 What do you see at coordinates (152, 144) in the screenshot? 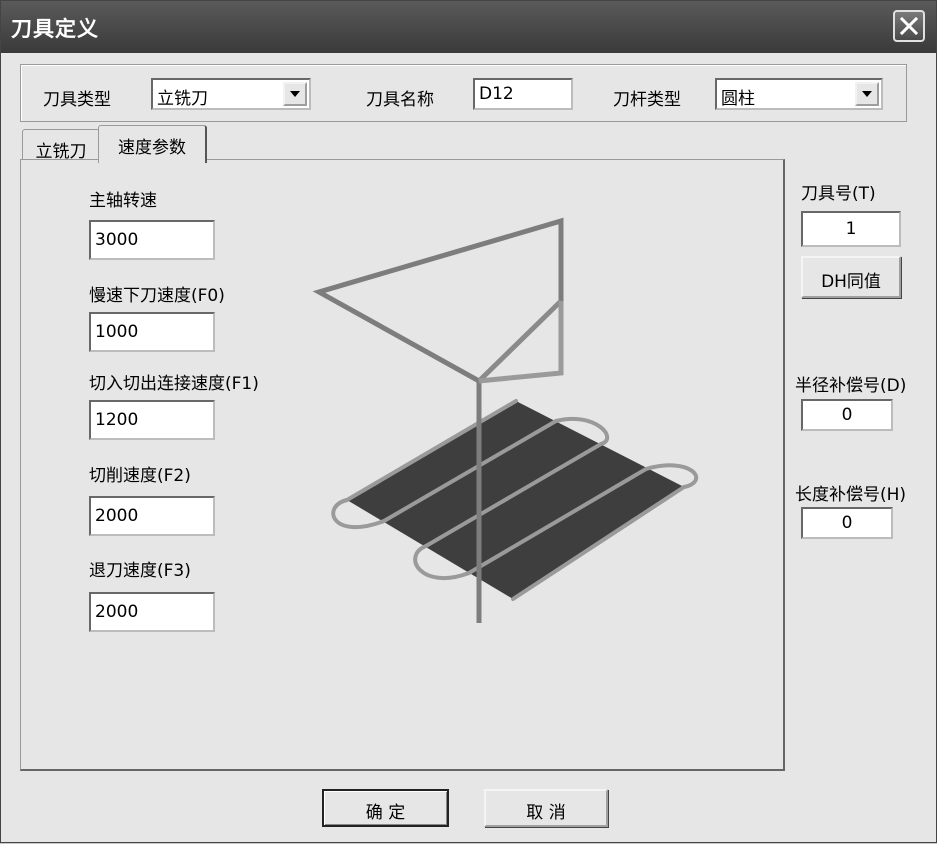
I see `tab-speed-params: 速度参数` at bounding box center [152, 144].